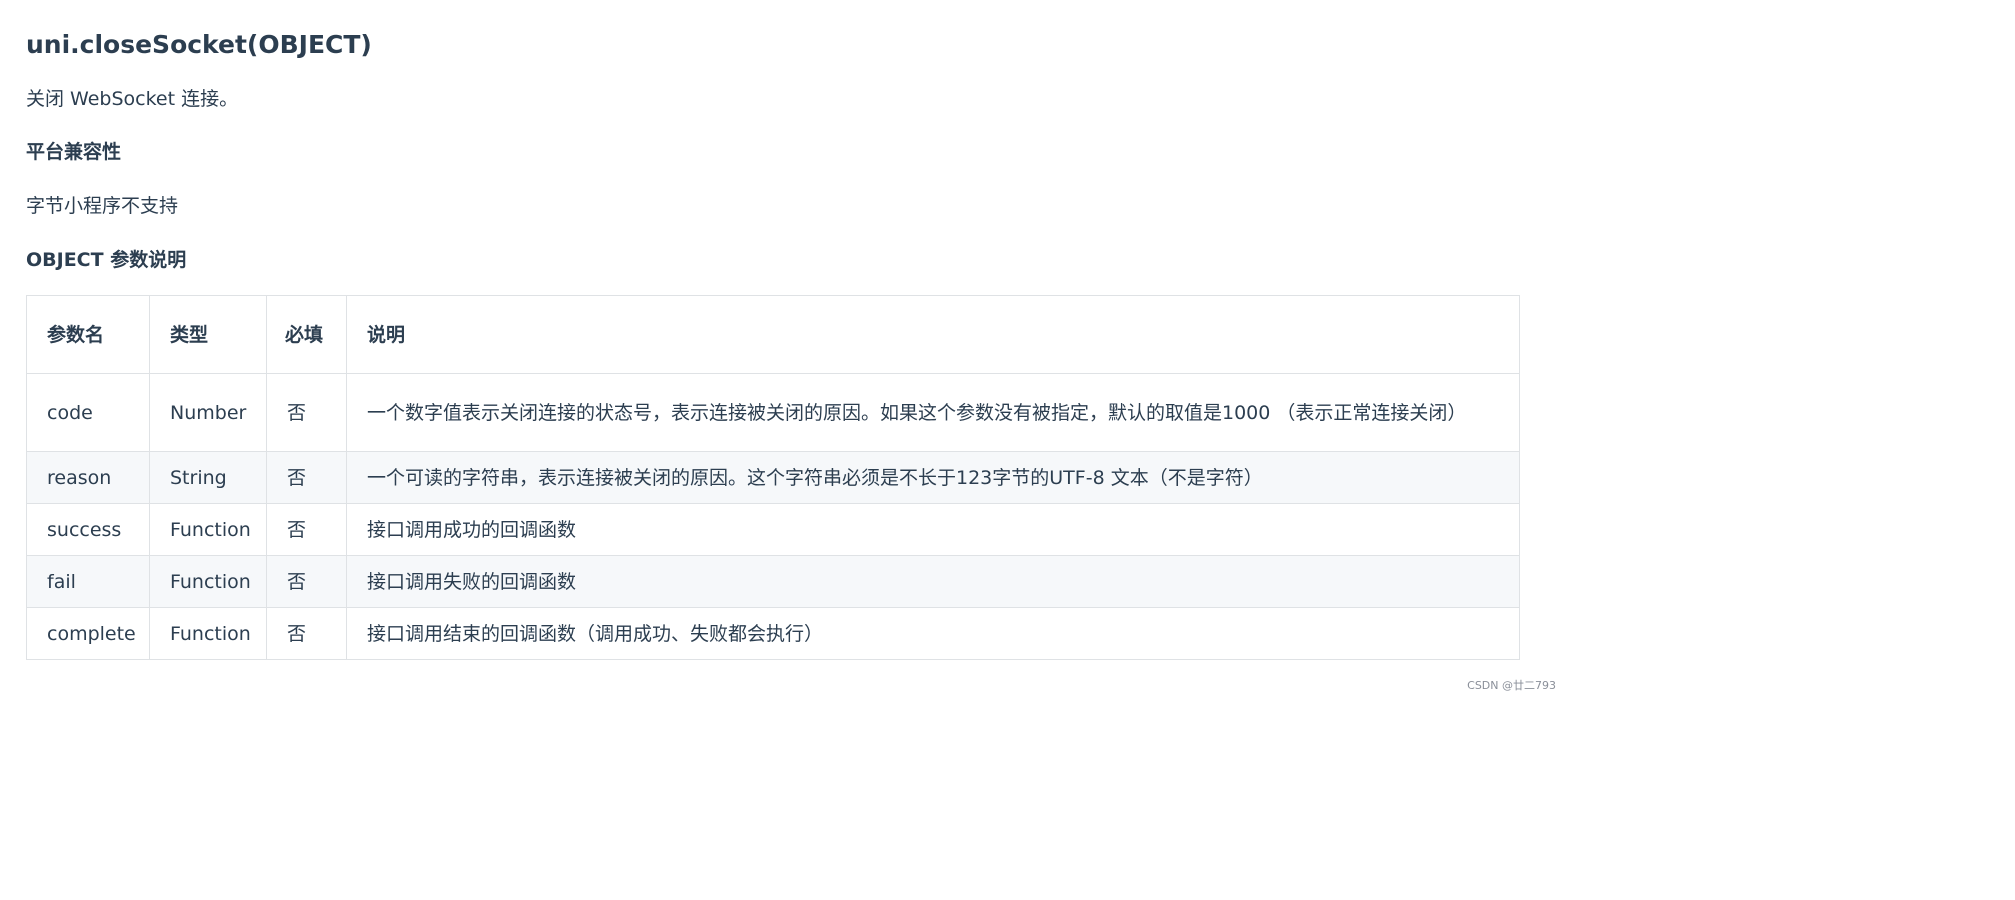  I want to click on table-row: fail Function 否 接口调用失败的回调函数, so click(773, 581).